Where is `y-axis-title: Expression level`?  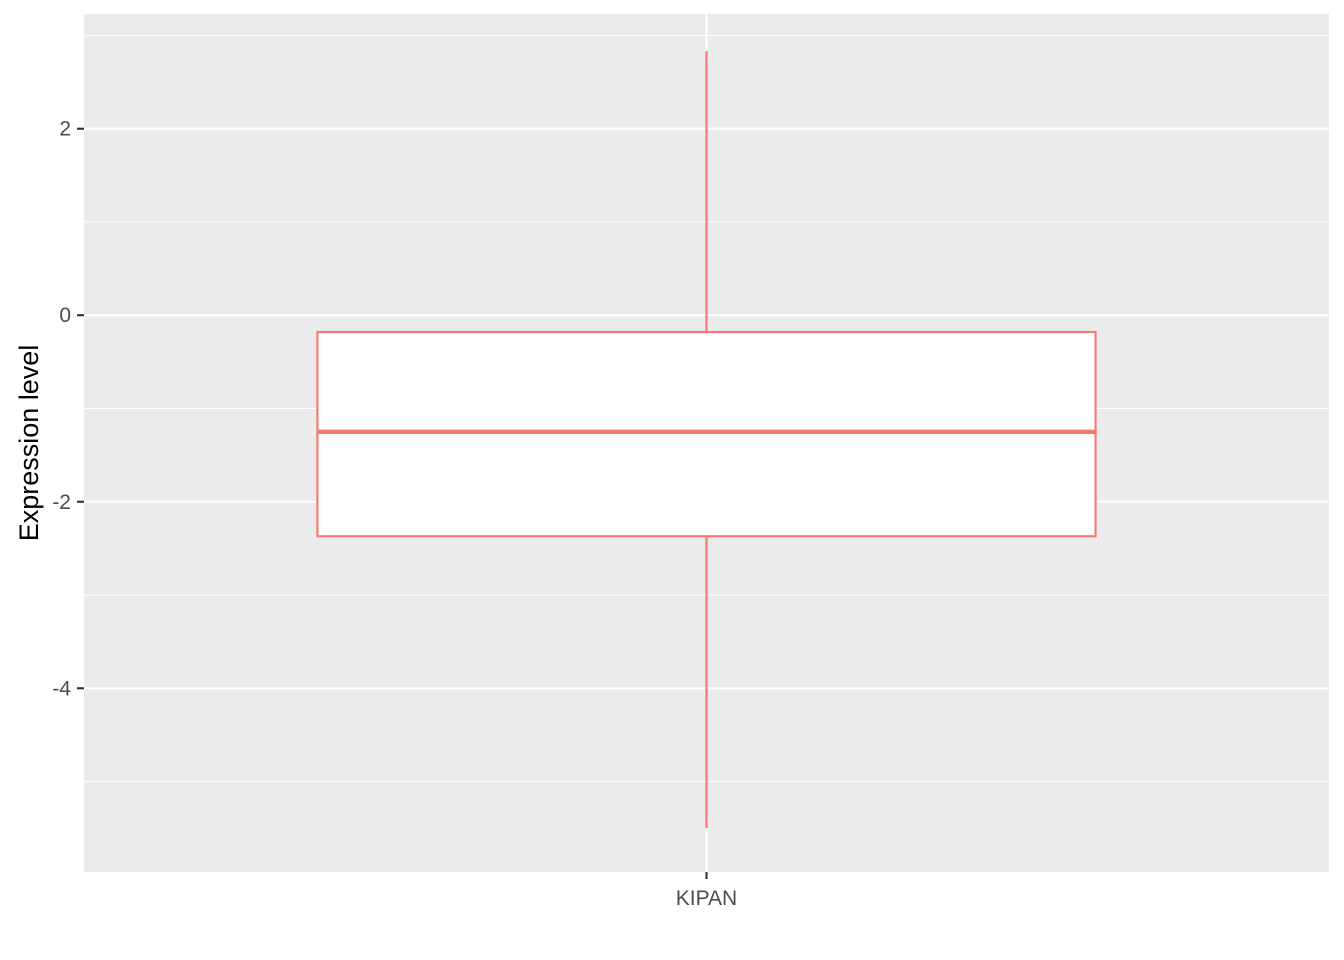
y-axis-title: Expression level is located at coordinates (29, 443).